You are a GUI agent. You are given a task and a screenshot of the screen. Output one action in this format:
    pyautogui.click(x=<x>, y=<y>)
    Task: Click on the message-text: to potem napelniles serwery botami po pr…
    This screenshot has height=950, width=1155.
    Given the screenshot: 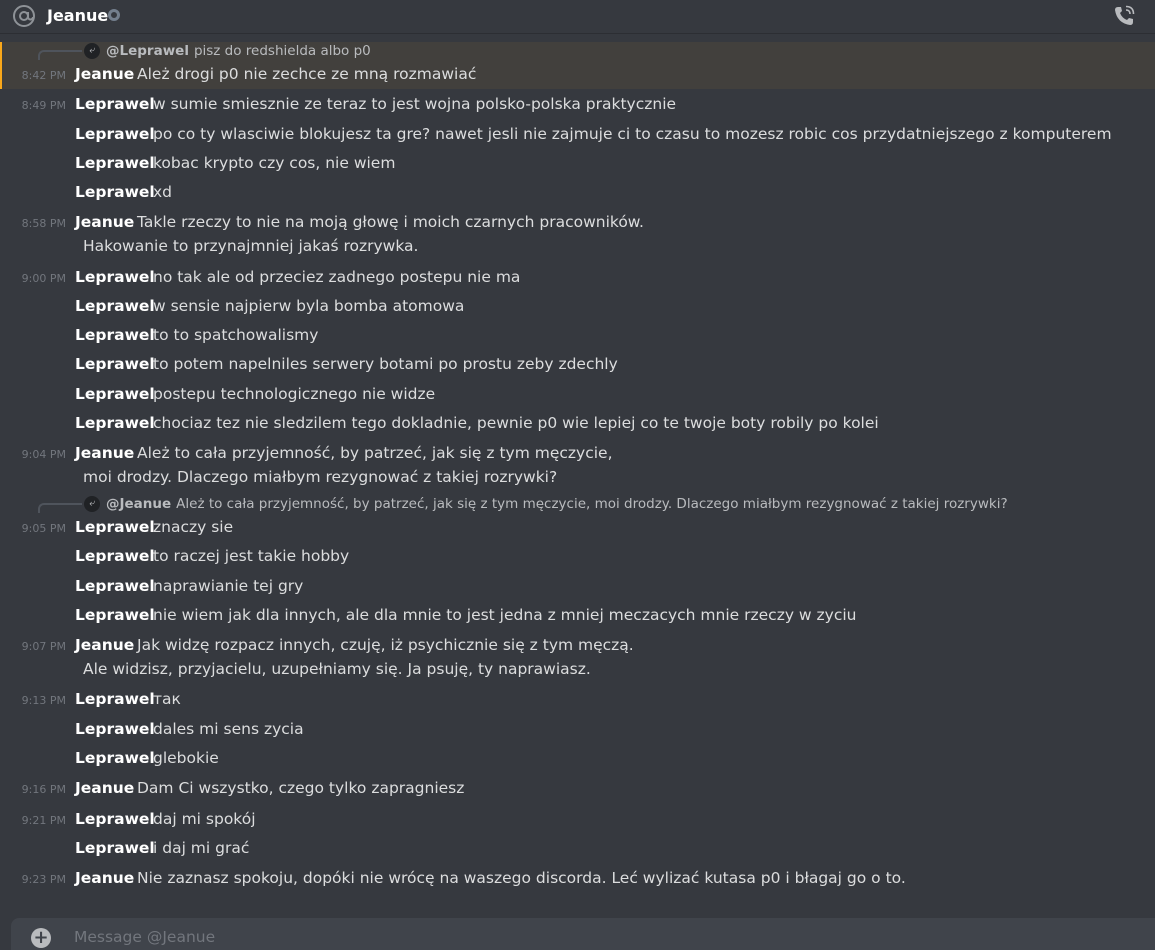 What is the action you would take?
    pyautogui.click(x=385, y=364)
    